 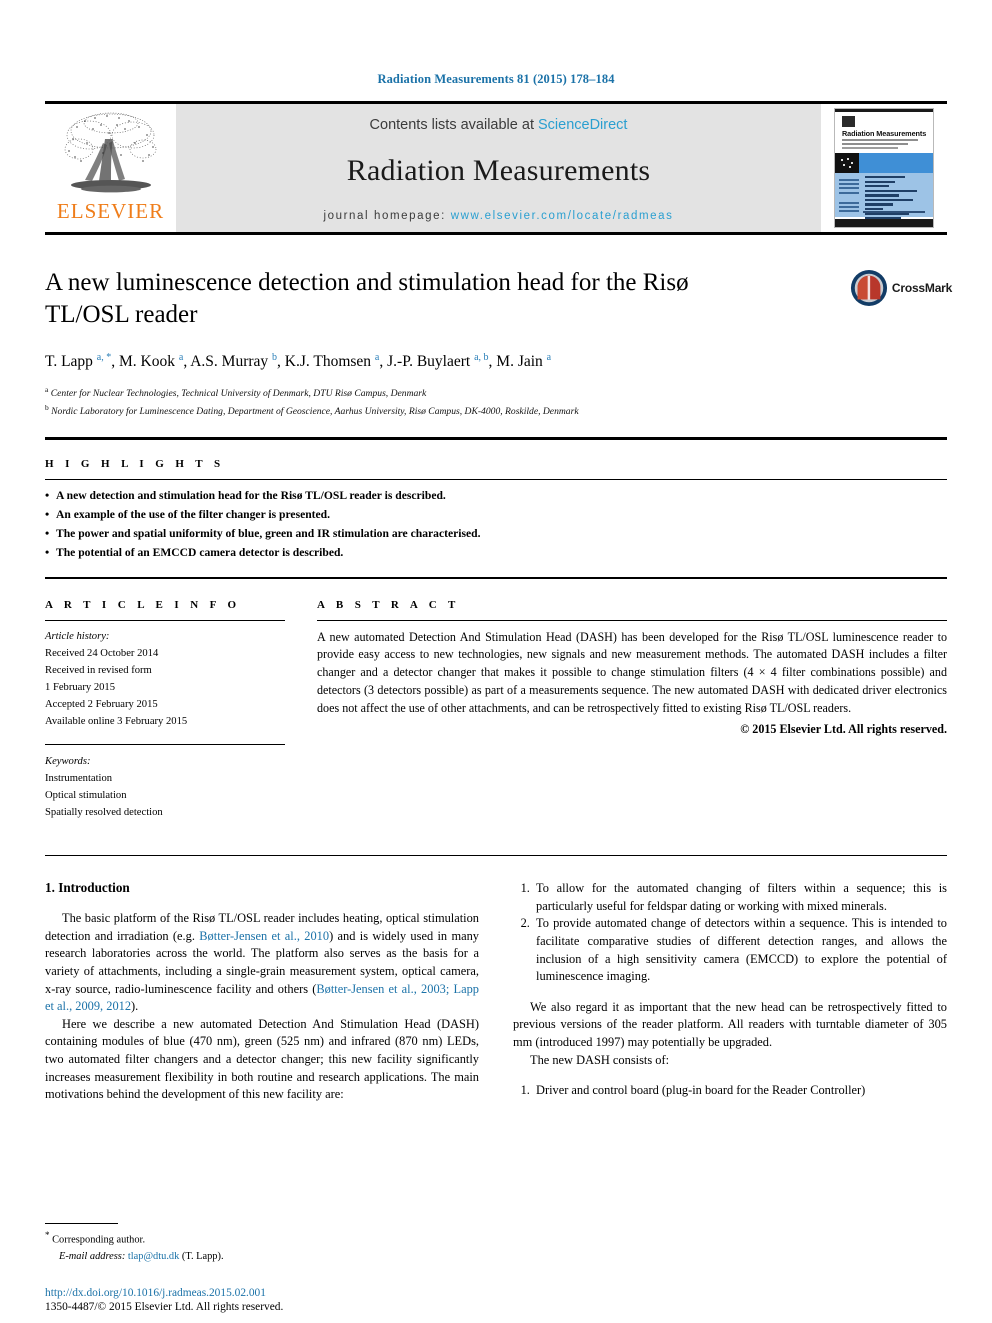 What do you see at coordinates (110, 211) in the screenshot?
I see `elsevier-wordmark: ELSEVIER` at bounding box center [110, 211].